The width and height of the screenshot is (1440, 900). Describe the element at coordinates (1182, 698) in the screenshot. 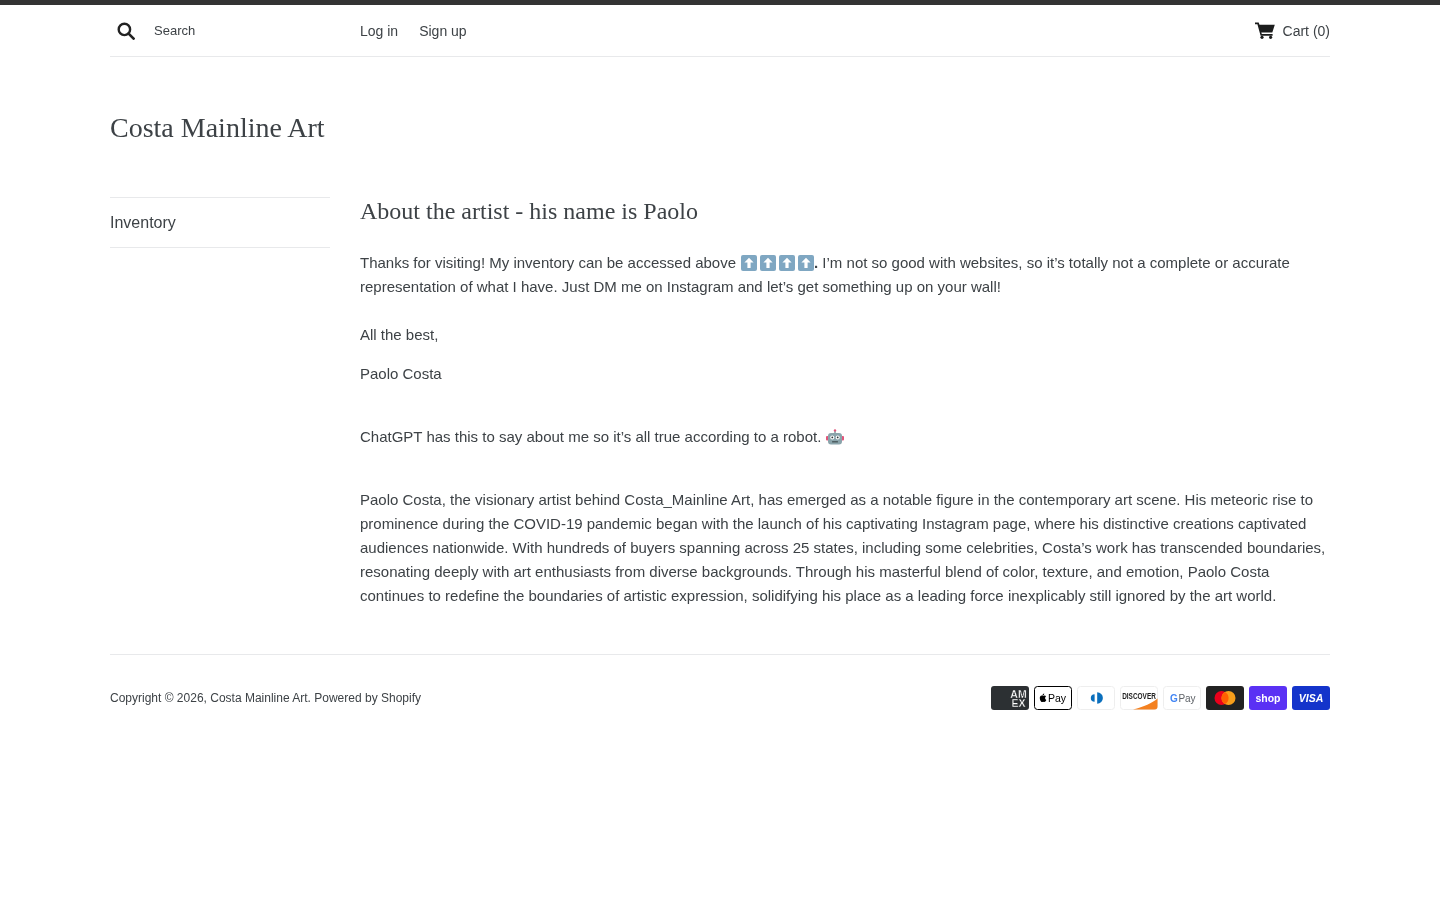

I see `payment-method-icon: GPay` at that location.